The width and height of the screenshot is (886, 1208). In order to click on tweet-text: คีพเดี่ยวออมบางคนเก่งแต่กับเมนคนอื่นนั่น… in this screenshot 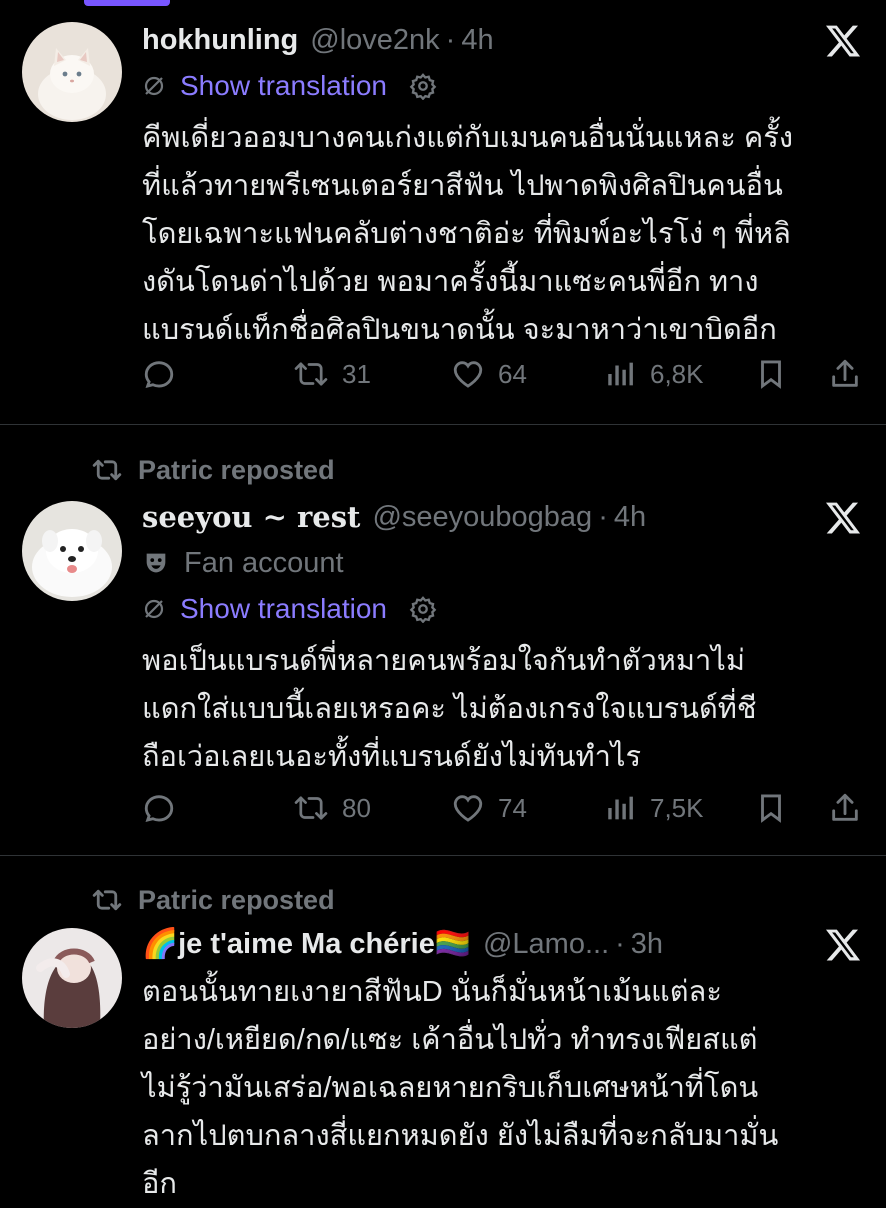, I will do `click(467, 234)`.